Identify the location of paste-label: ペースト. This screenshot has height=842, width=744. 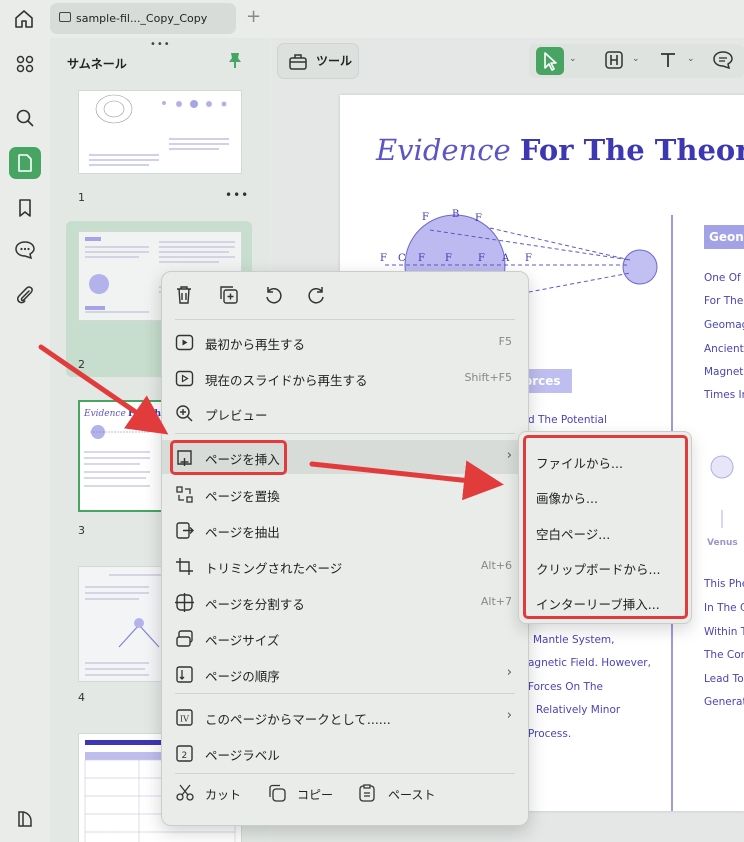
(412, 795).